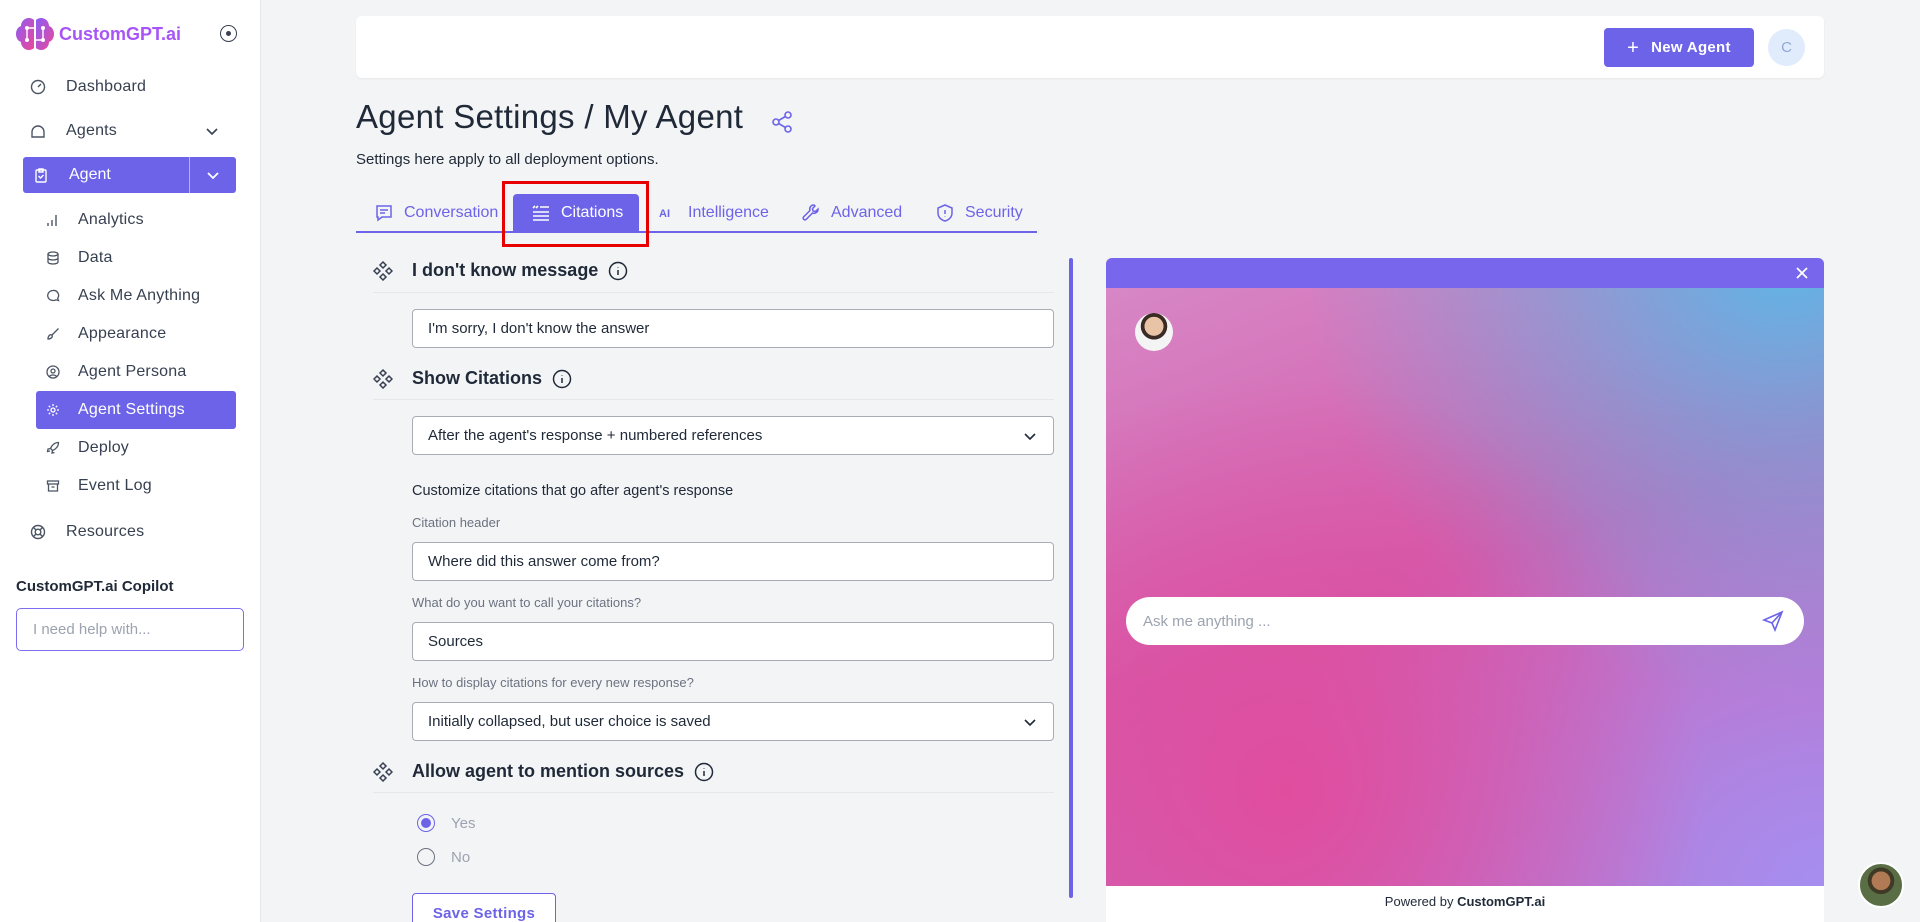  What do you see at coordinates (38, 532) in the screenshot?
I see `lifebuoy-icon` at bounding box center [38, 532].